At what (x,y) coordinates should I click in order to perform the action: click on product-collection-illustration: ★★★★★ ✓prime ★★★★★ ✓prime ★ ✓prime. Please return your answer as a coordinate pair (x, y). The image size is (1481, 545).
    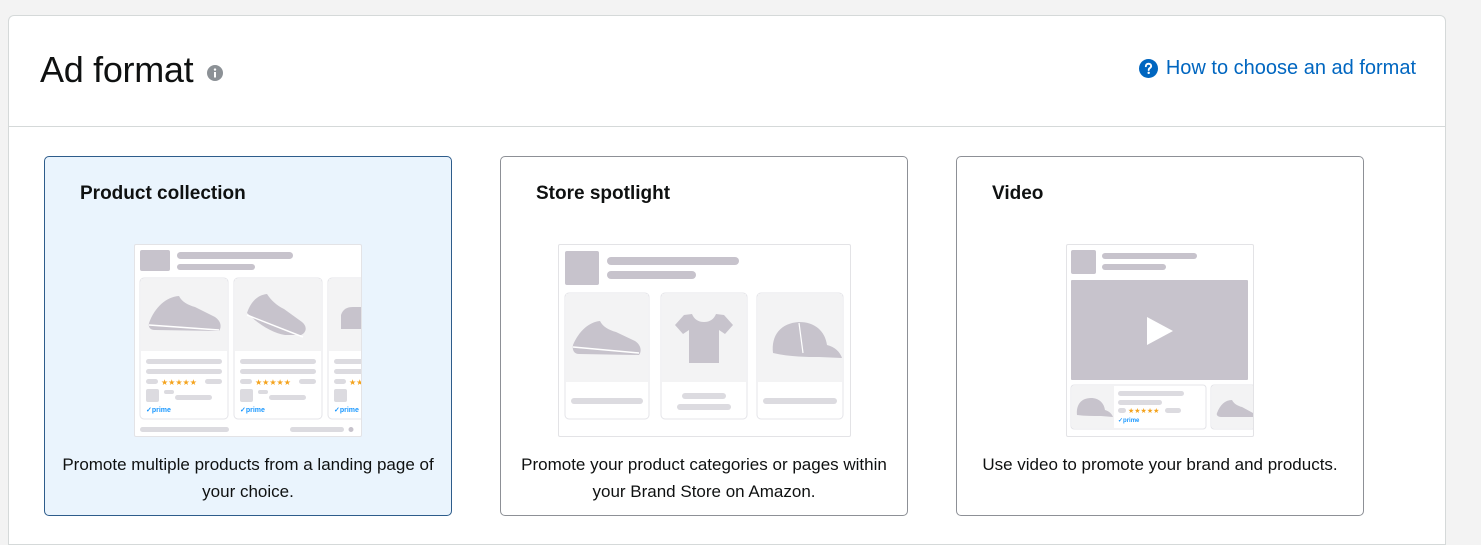
    Looking at the image, I should click on (248, 340).